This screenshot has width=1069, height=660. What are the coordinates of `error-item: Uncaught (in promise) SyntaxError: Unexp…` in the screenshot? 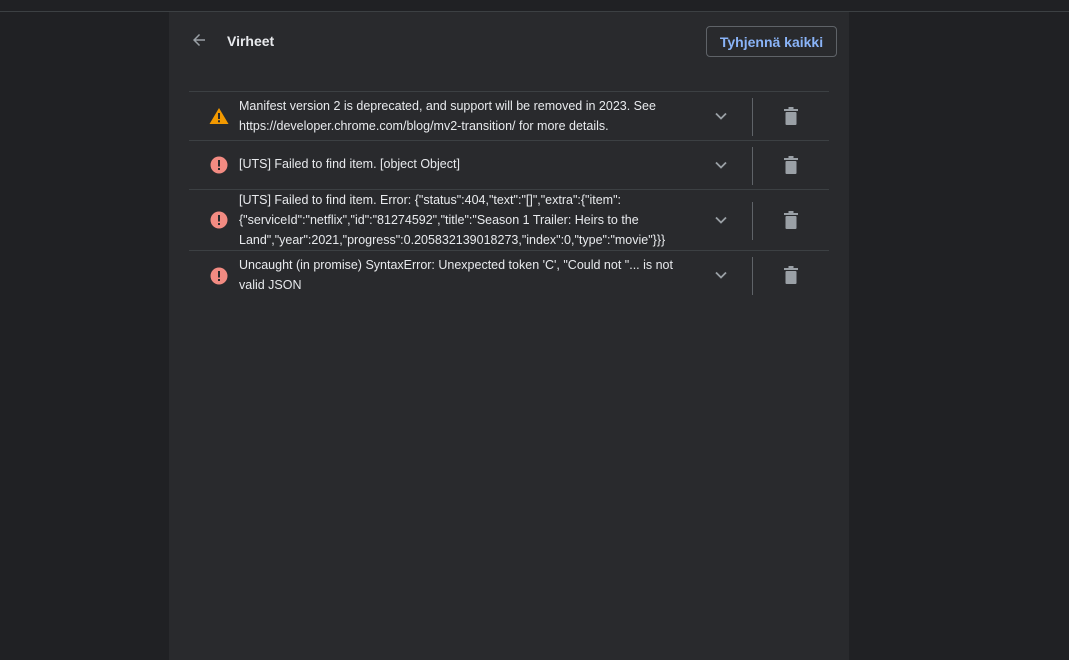 It's located at (509, 276).